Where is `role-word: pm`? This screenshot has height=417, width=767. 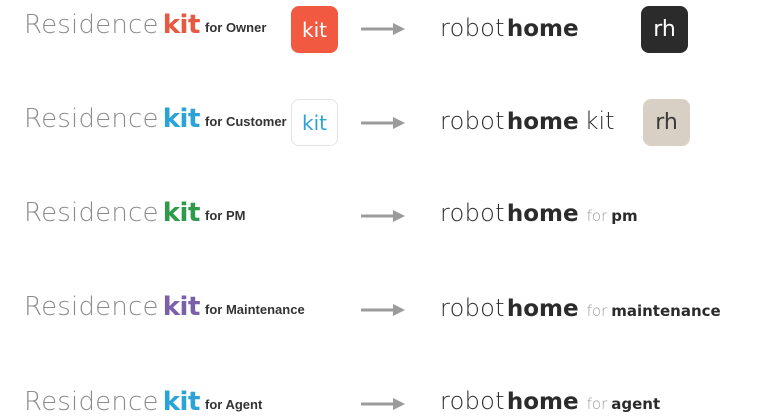
role-word: pm is located at coordinates (624, 216).